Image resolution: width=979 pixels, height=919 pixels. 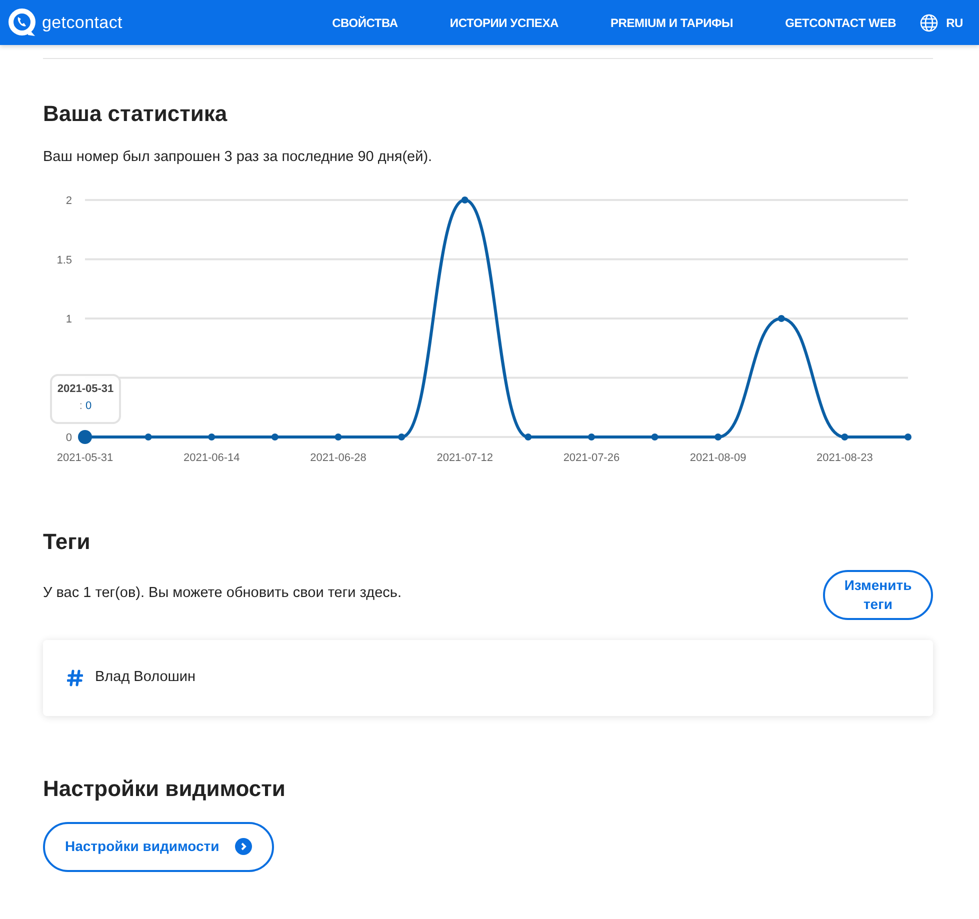 What do you see at coordinates (85, 390) in the screenshot?
I see `tooltip-date: 2021-05-31` at bounding box center [85, 390].